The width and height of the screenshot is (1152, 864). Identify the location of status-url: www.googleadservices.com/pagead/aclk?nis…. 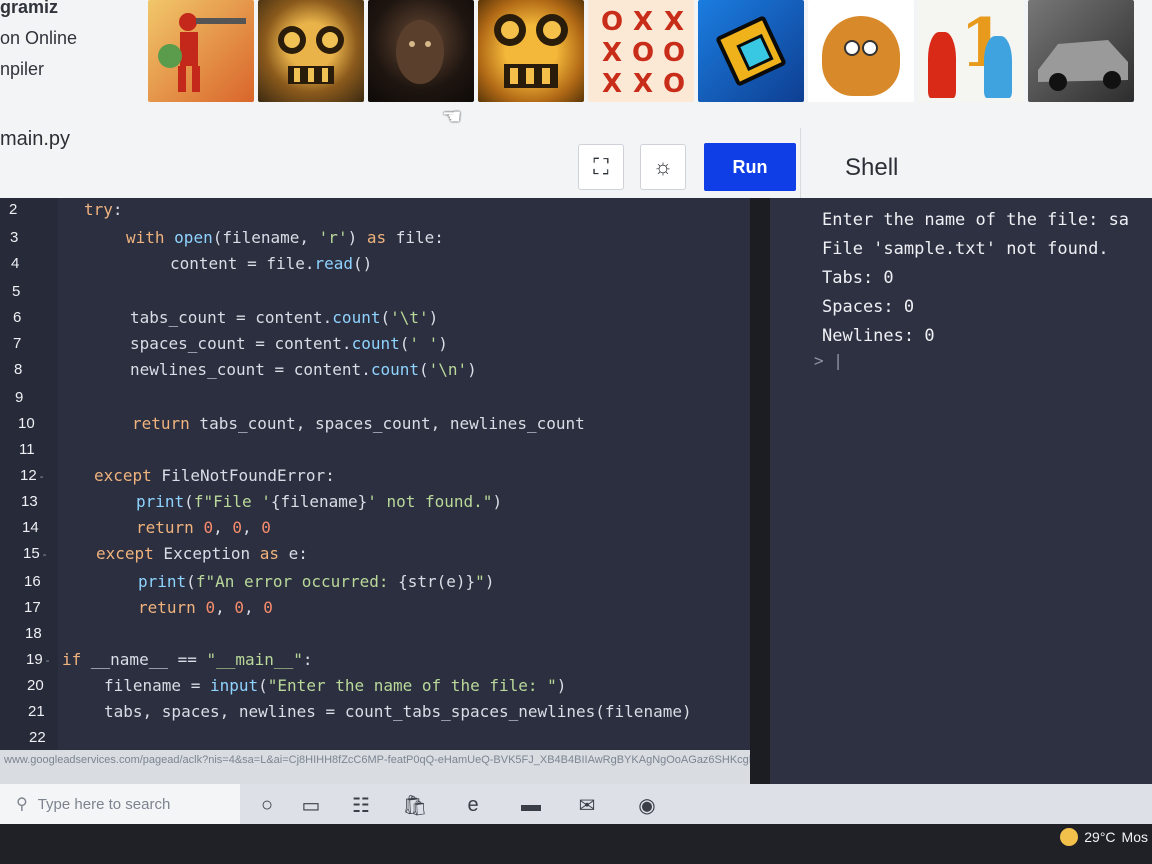
(375, 767).